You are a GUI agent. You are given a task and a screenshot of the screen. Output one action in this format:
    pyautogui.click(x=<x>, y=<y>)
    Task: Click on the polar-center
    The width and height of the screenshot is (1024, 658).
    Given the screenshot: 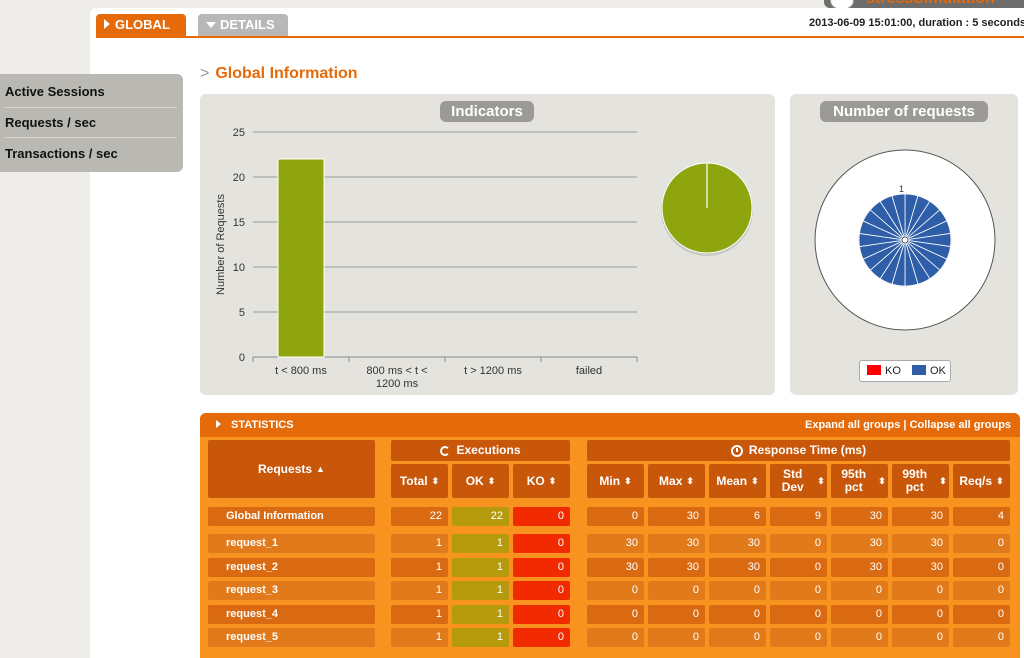 What is the action you would take?
    pyautogui.click(x=905, y=240)
    